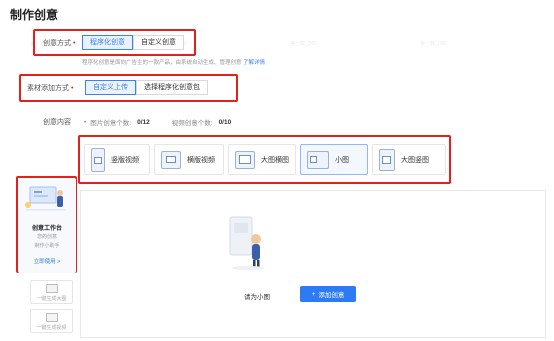  Describe the element at coordinates (34, 15) in the screenshot. I see `page-title: 制作创意` at that location.